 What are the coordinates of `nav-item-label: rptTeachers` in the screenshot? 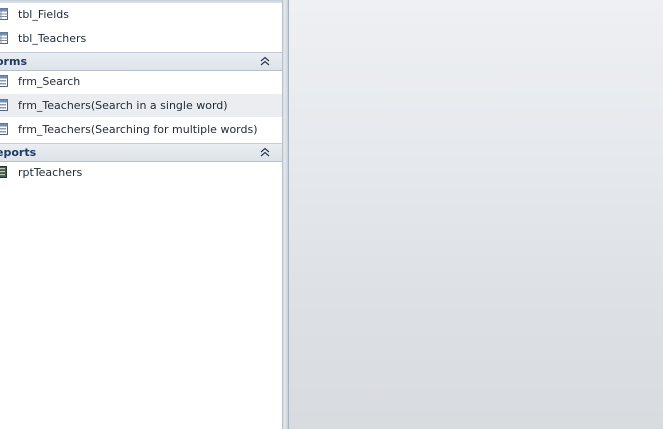 It's located at (50, 172).